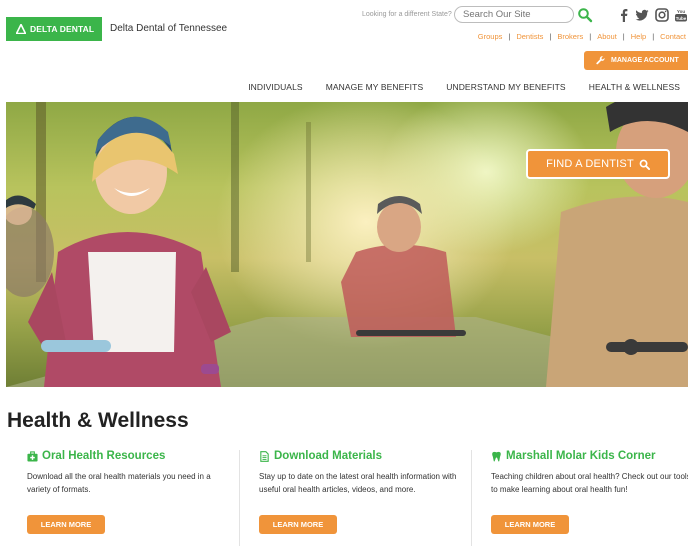  I want to click on util-link-about: About, so click(607, 36).